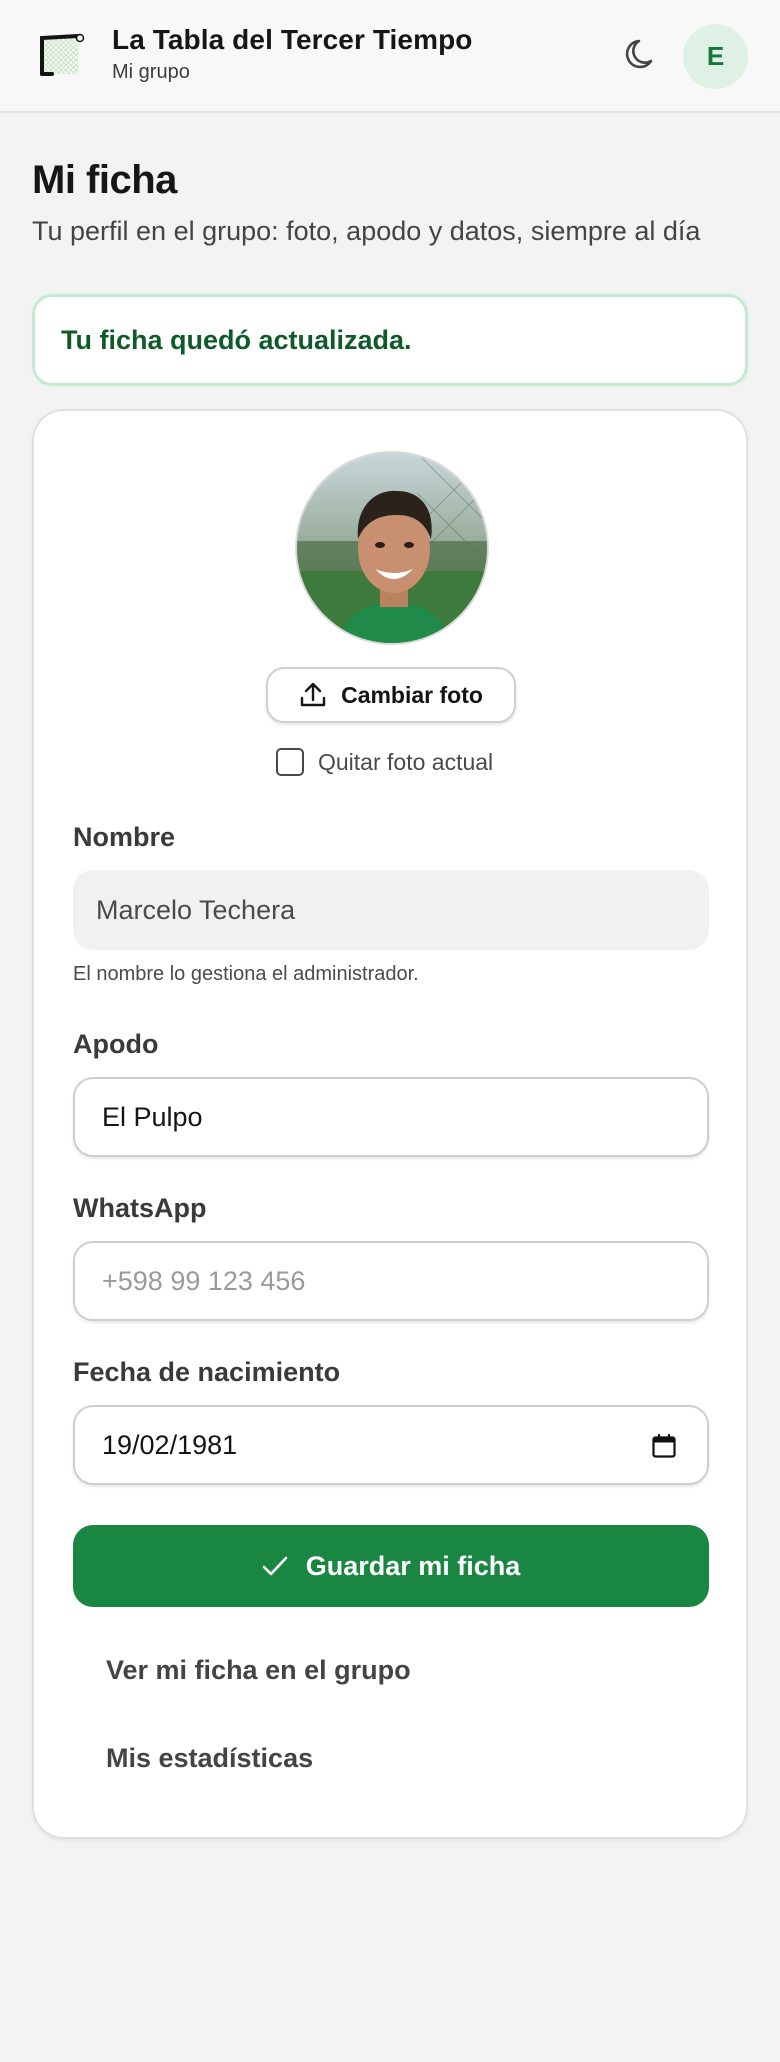  What do you see at coordinates (196, 909) in the screenshot?
I see `name-value: Marcelo Techera` at bounding box center [196, 909].